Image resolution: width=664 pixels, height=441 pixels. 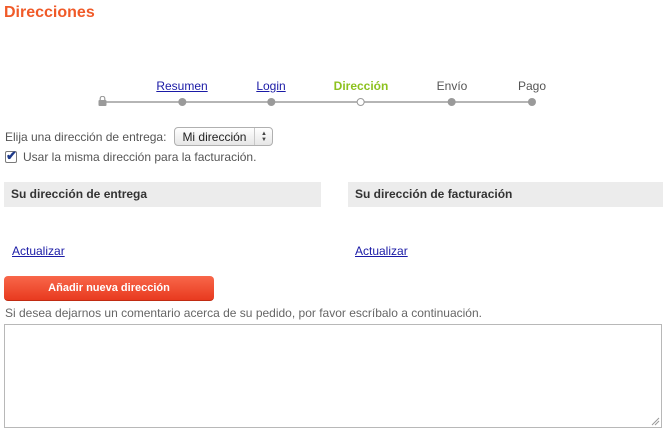 I want to click on step-pago: Pago, so click(x=532, y=92).